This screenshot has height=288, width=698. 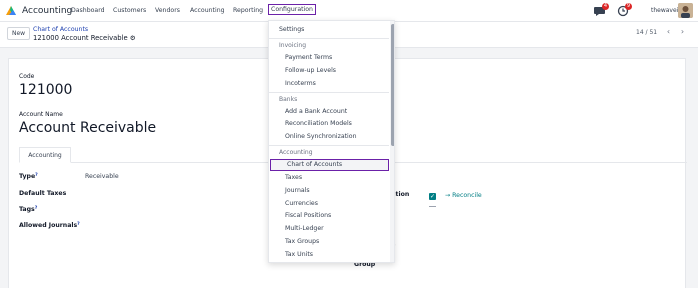 What do you see at coordinates (18, 33) in the screenshot?
I see `new-button: New` at bounding box center [18, 33].